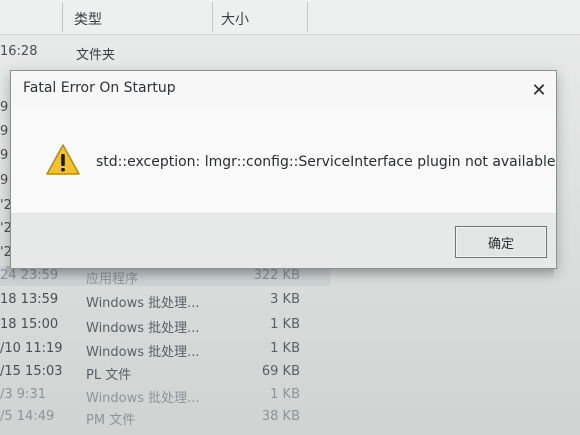  What do you see at coordinates (235, 19) in the screenshot?
I see `column-size-header: 大小` at bounding box center [235, 19].